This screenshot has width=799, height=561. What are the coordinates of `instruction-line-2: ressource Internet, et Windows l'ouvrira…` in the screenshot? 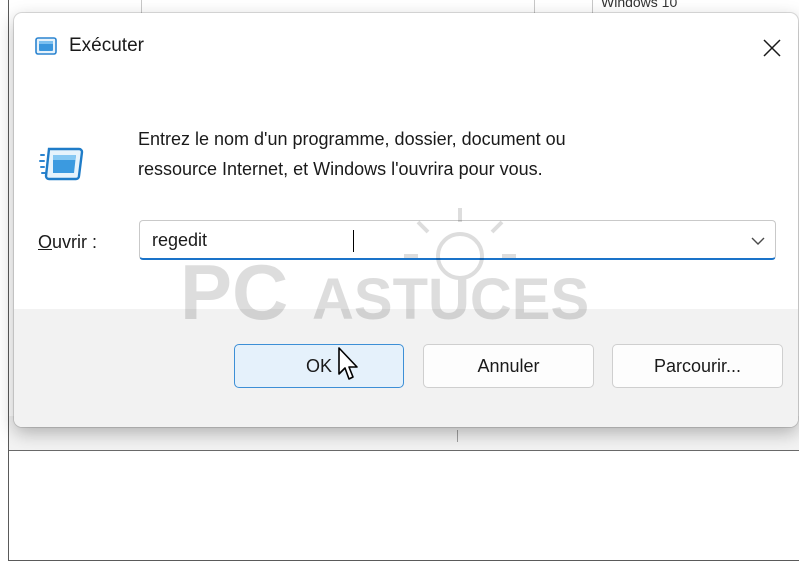 It's located at (340, 169).